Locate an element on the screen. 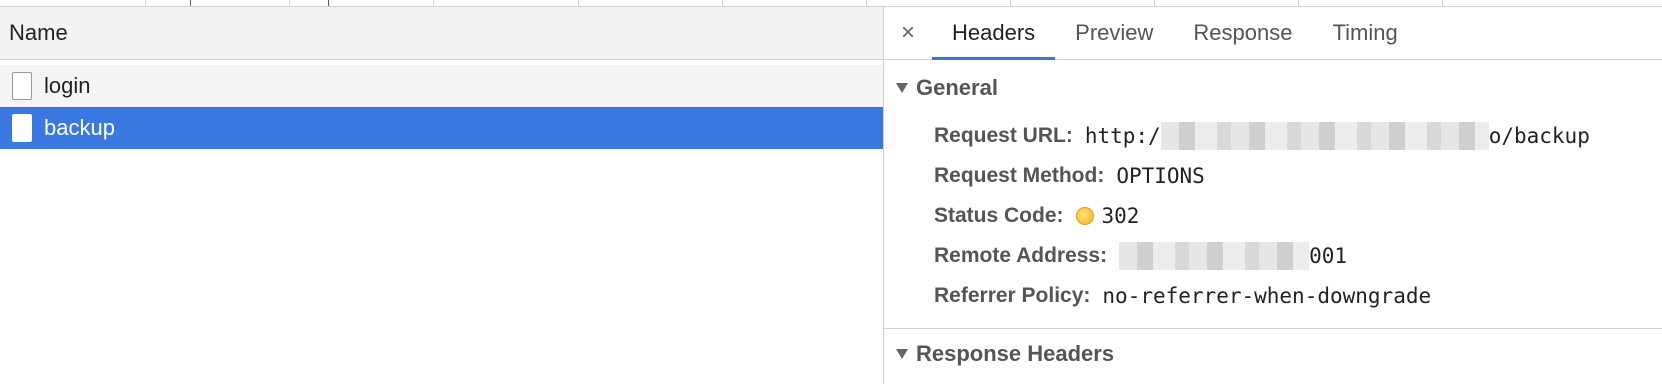 The height and width of the screenshot is (384, 1662). request-url-row: Request URL: http:/ o/backup is located at coordinates (1273, 136).